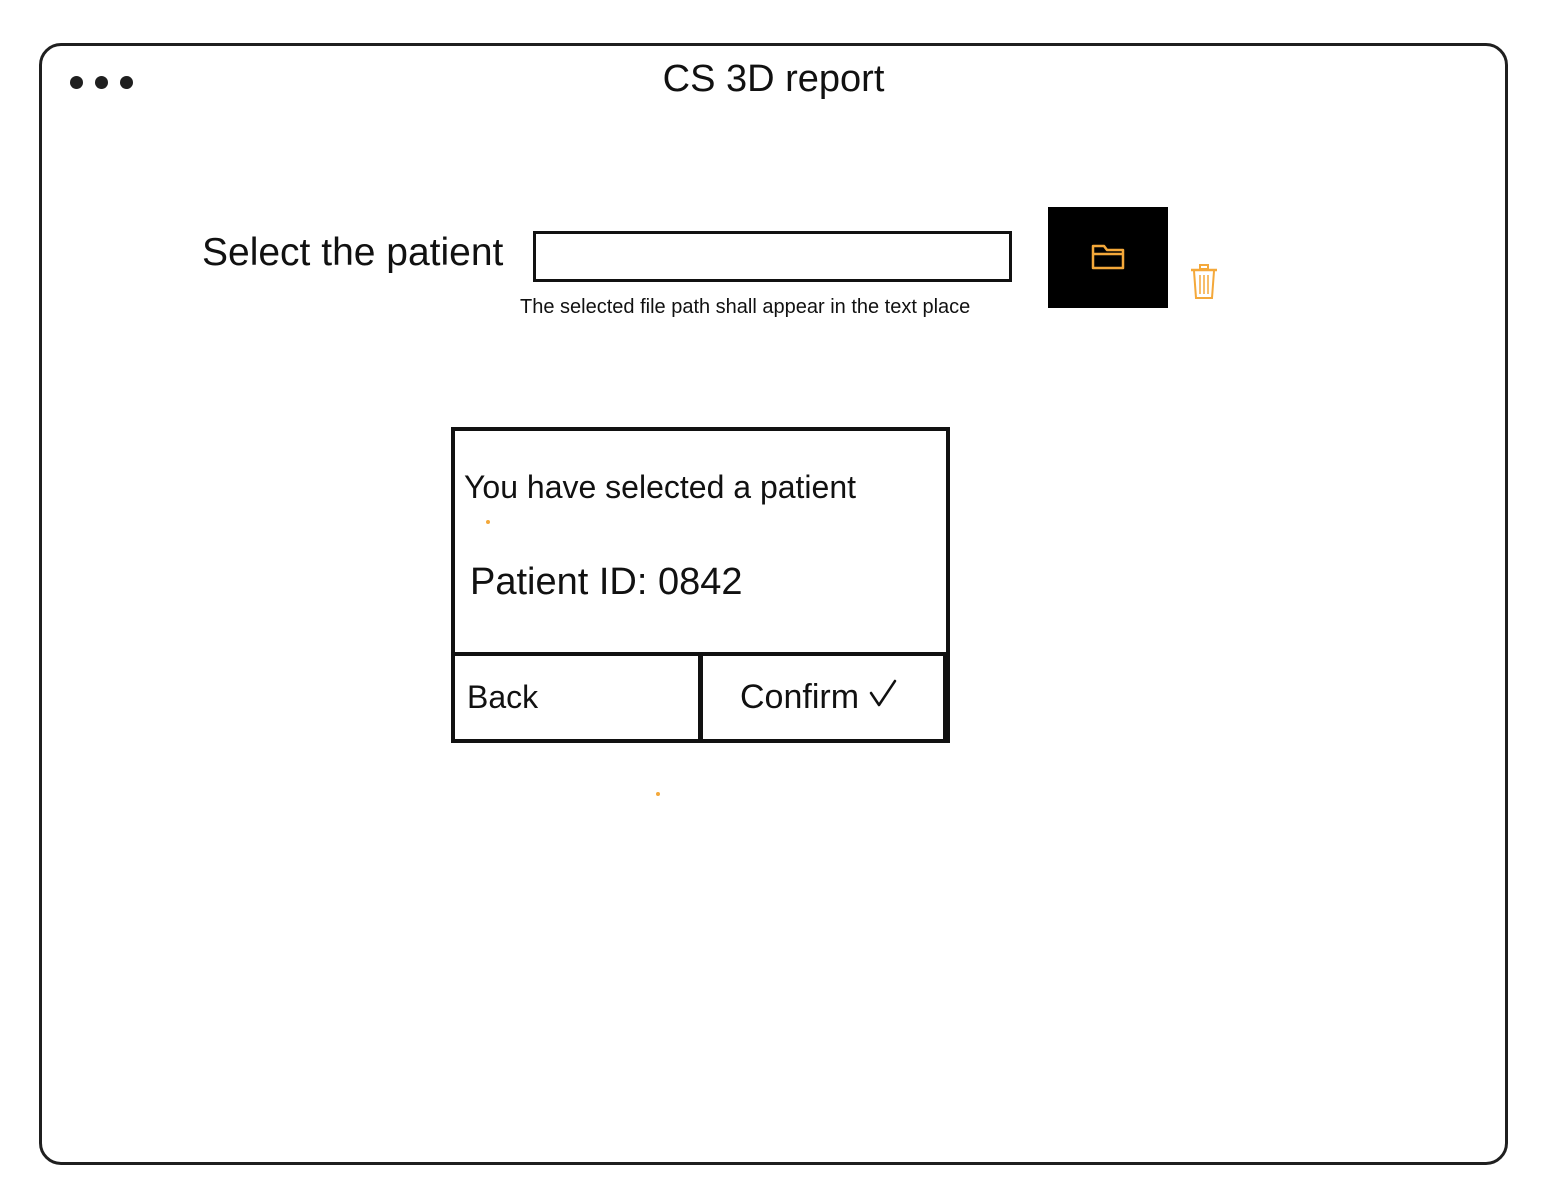 This screenshot has width=1562, height=1198. Describe the element at coordinates (660, 487) in the screenshot. I see `dialog-message: You have selected a patient` at that location.